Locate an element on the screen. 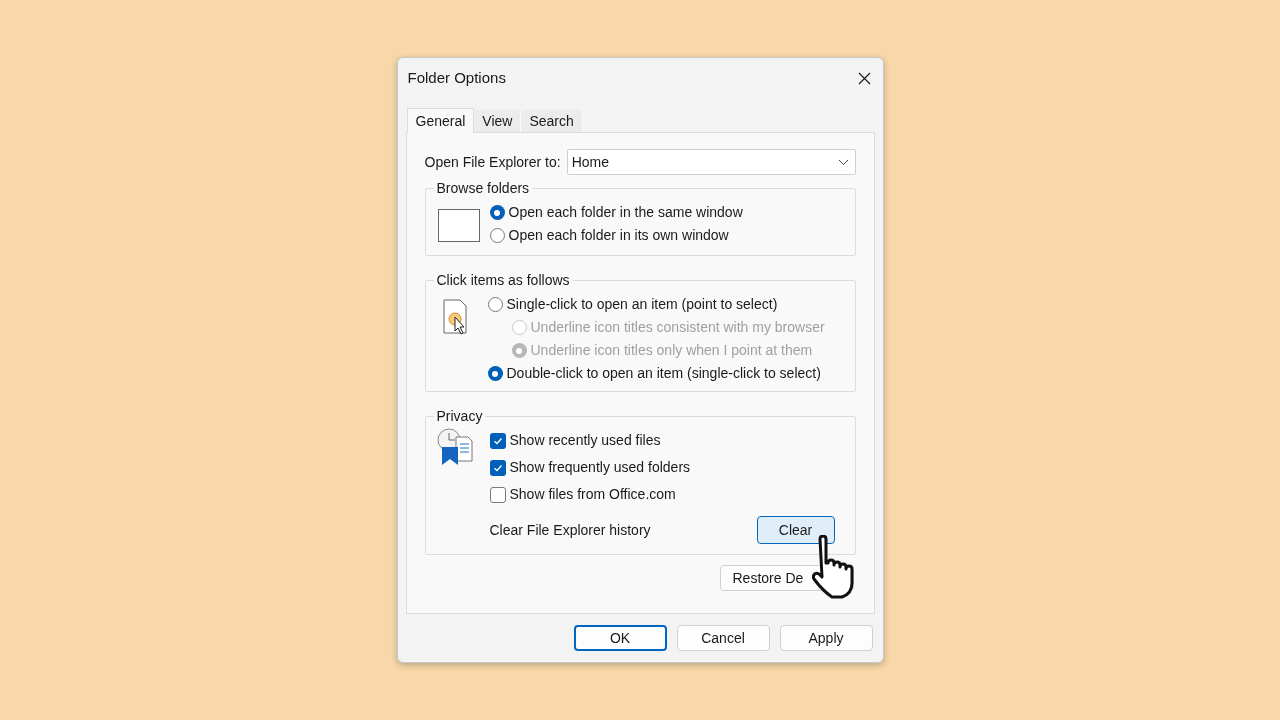 This screenshot has width=1280, height=720. radio-label: Single-click to open an item (point to select) is located at coordinates (642, 304).